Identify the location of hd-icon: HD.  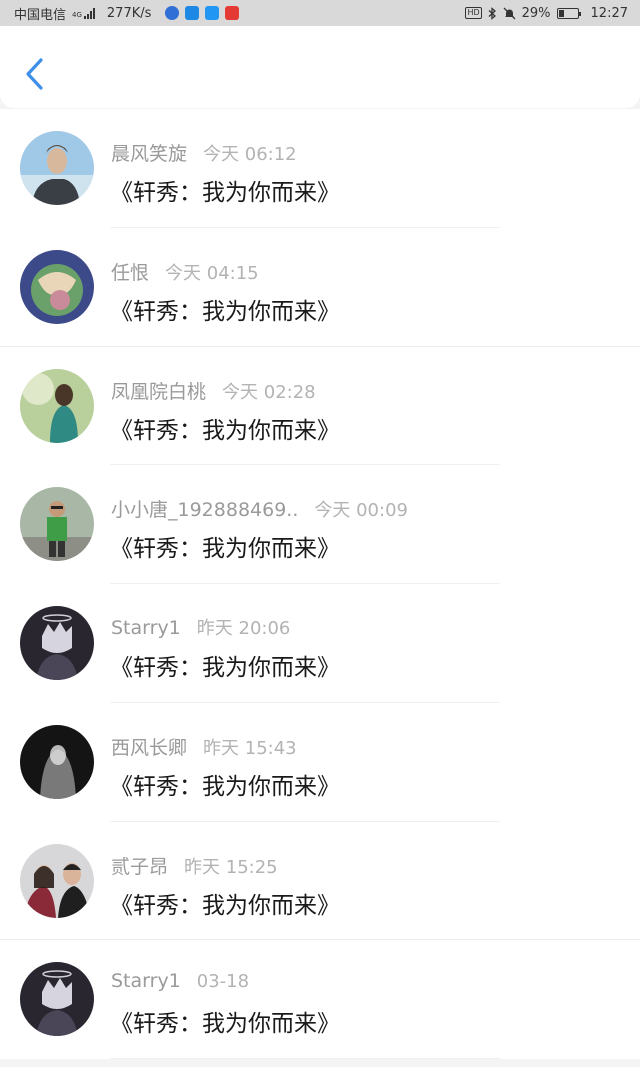
(473, 13).